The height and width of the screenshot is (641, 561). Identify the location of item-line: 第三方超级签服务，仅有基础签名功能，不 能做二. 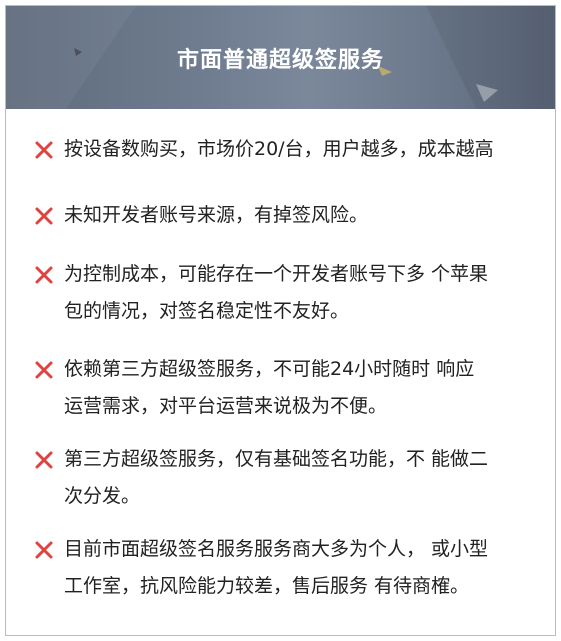
(276, 459).